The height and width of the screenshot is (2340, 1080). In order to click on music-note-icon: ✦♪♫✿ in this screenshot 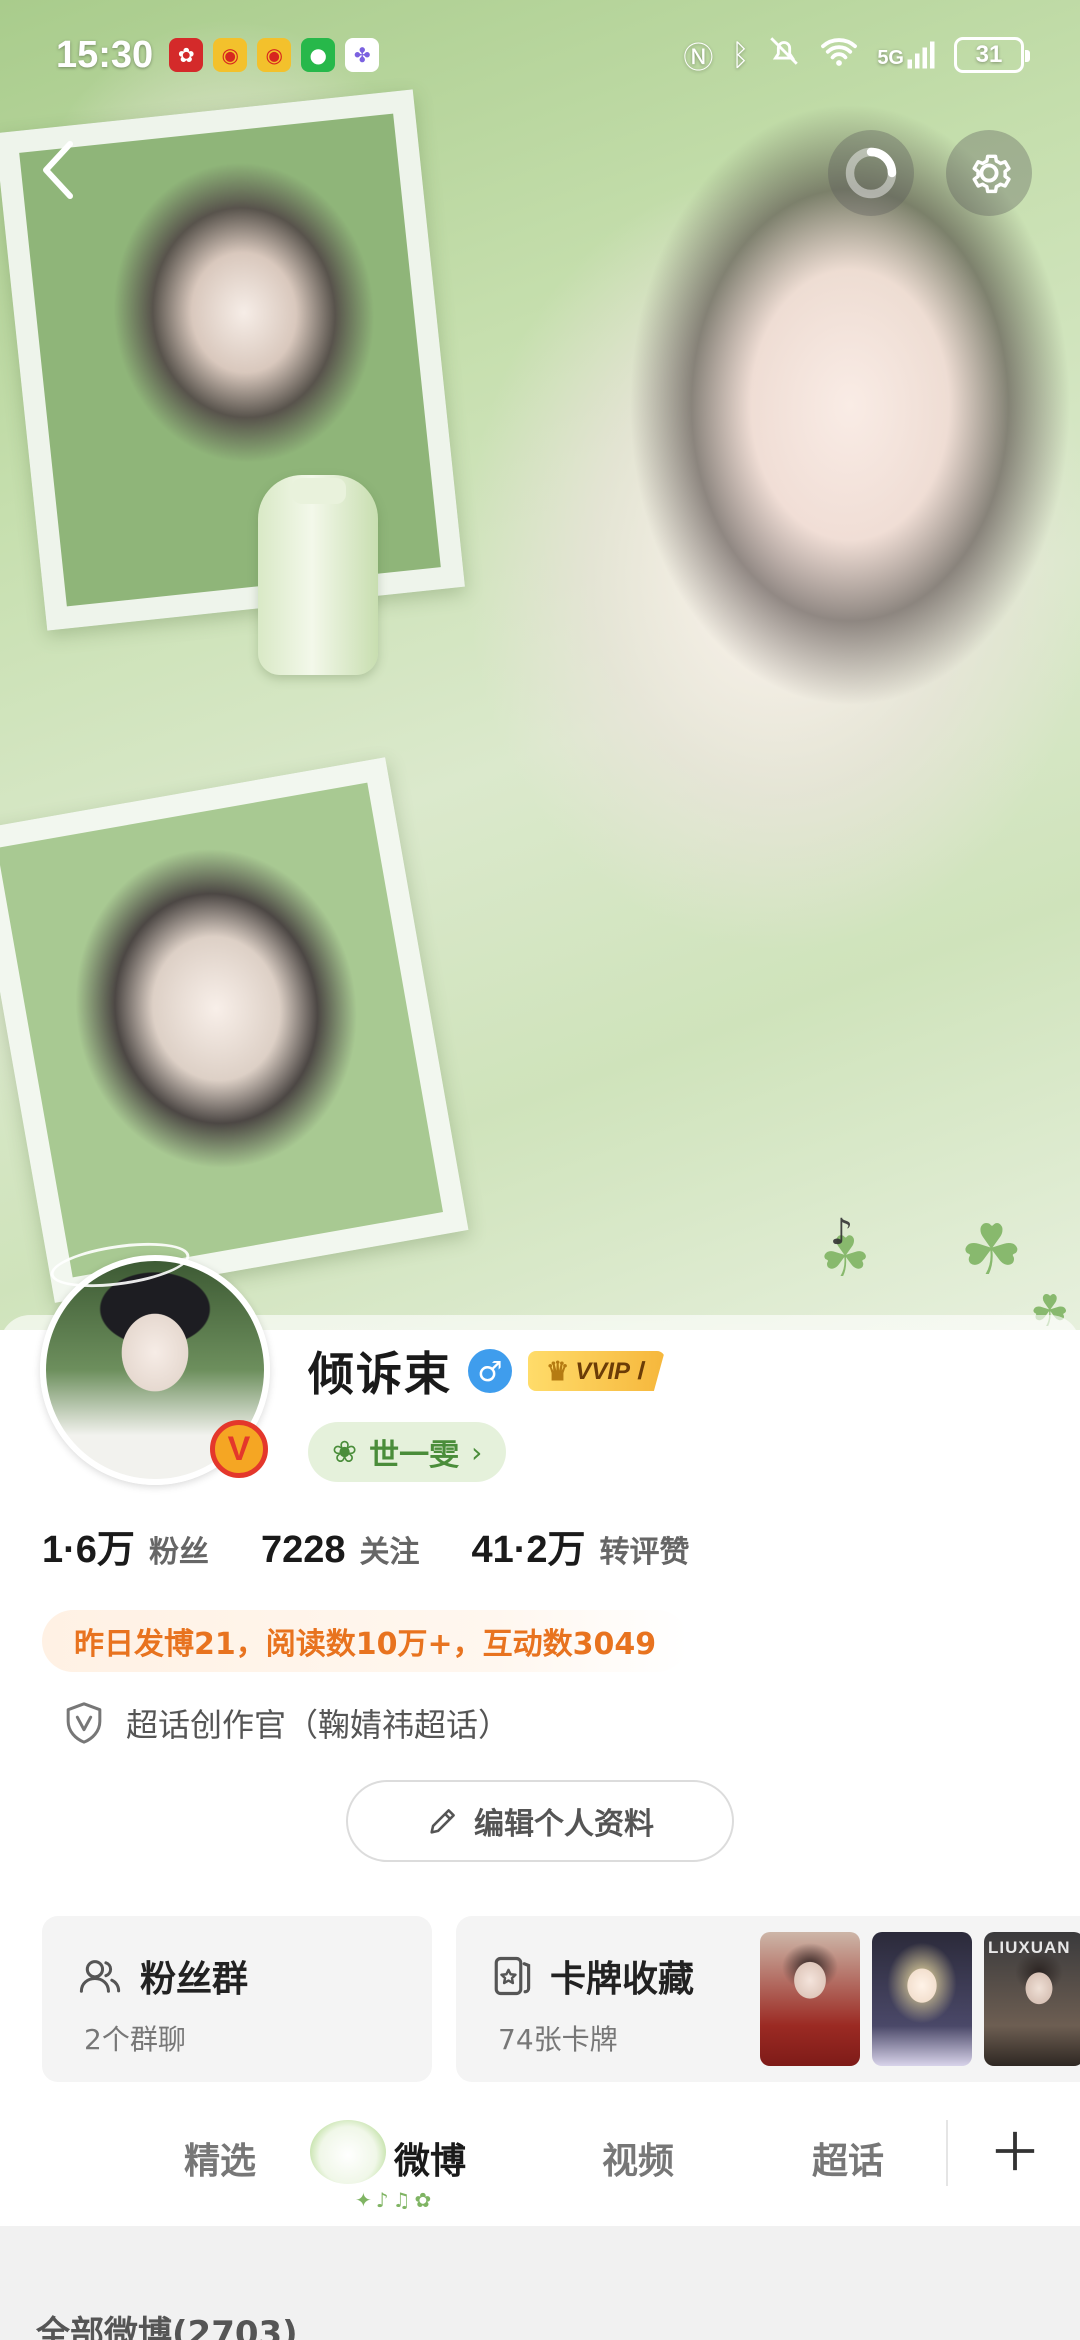, I will do `click(395, 2200)`.